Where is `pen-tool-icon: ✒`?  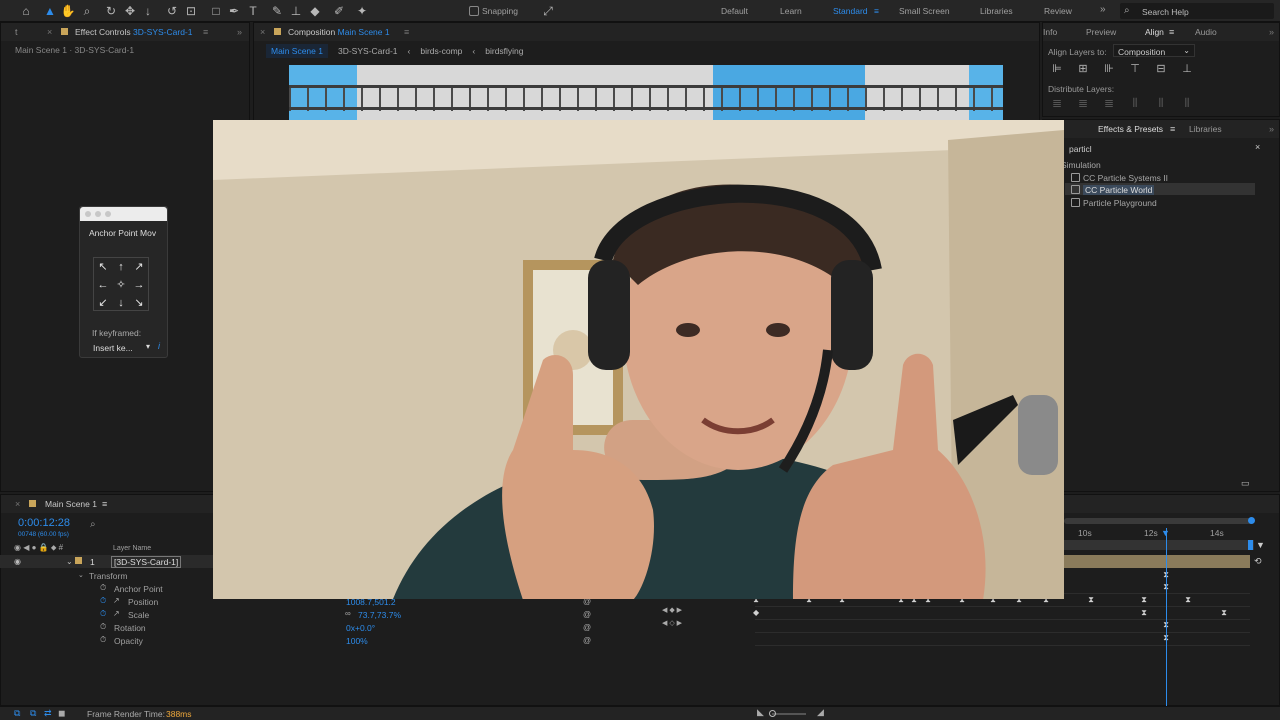 pen-tool-icon: ✒ is located at coordinates (234, 11).